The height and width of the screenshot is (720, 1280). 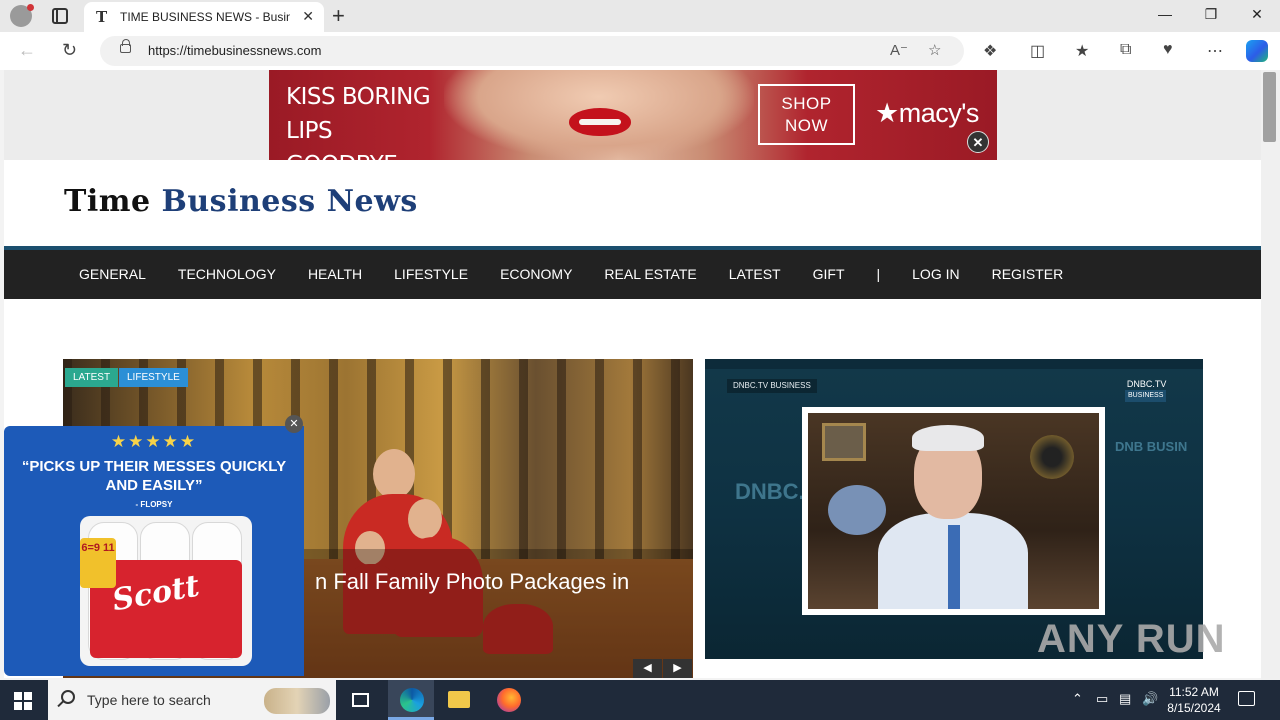 What do you see at coordinates (149, 700) in the screenshot?
I see `search-placeholder: Type here to search` at bounding box center [149, 700].